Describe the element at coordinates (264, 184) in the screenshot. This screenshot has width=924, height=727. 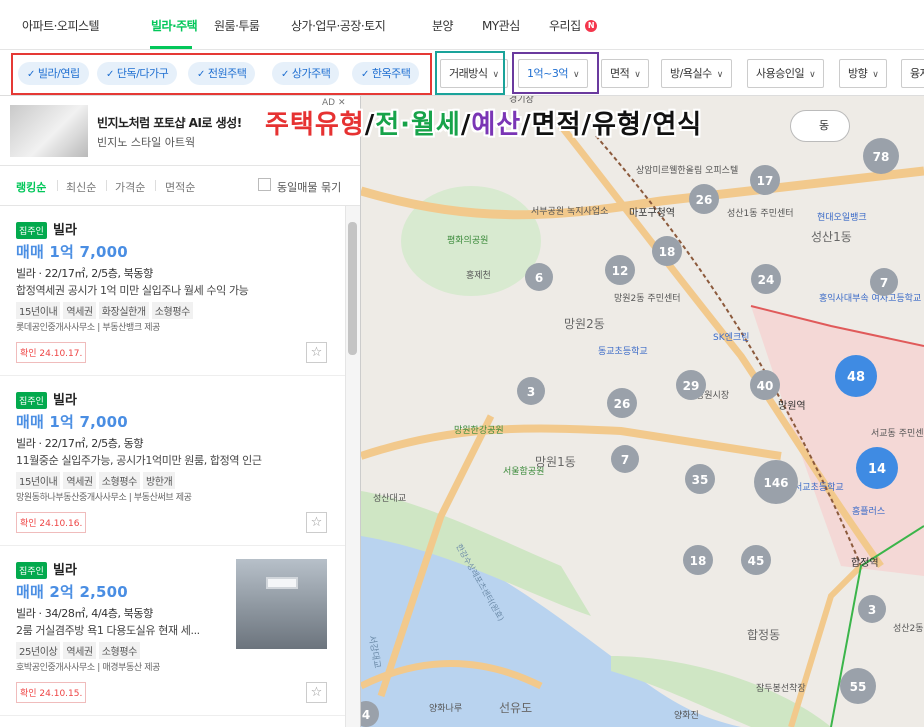
I see `same-listing-checkbox` at that location.